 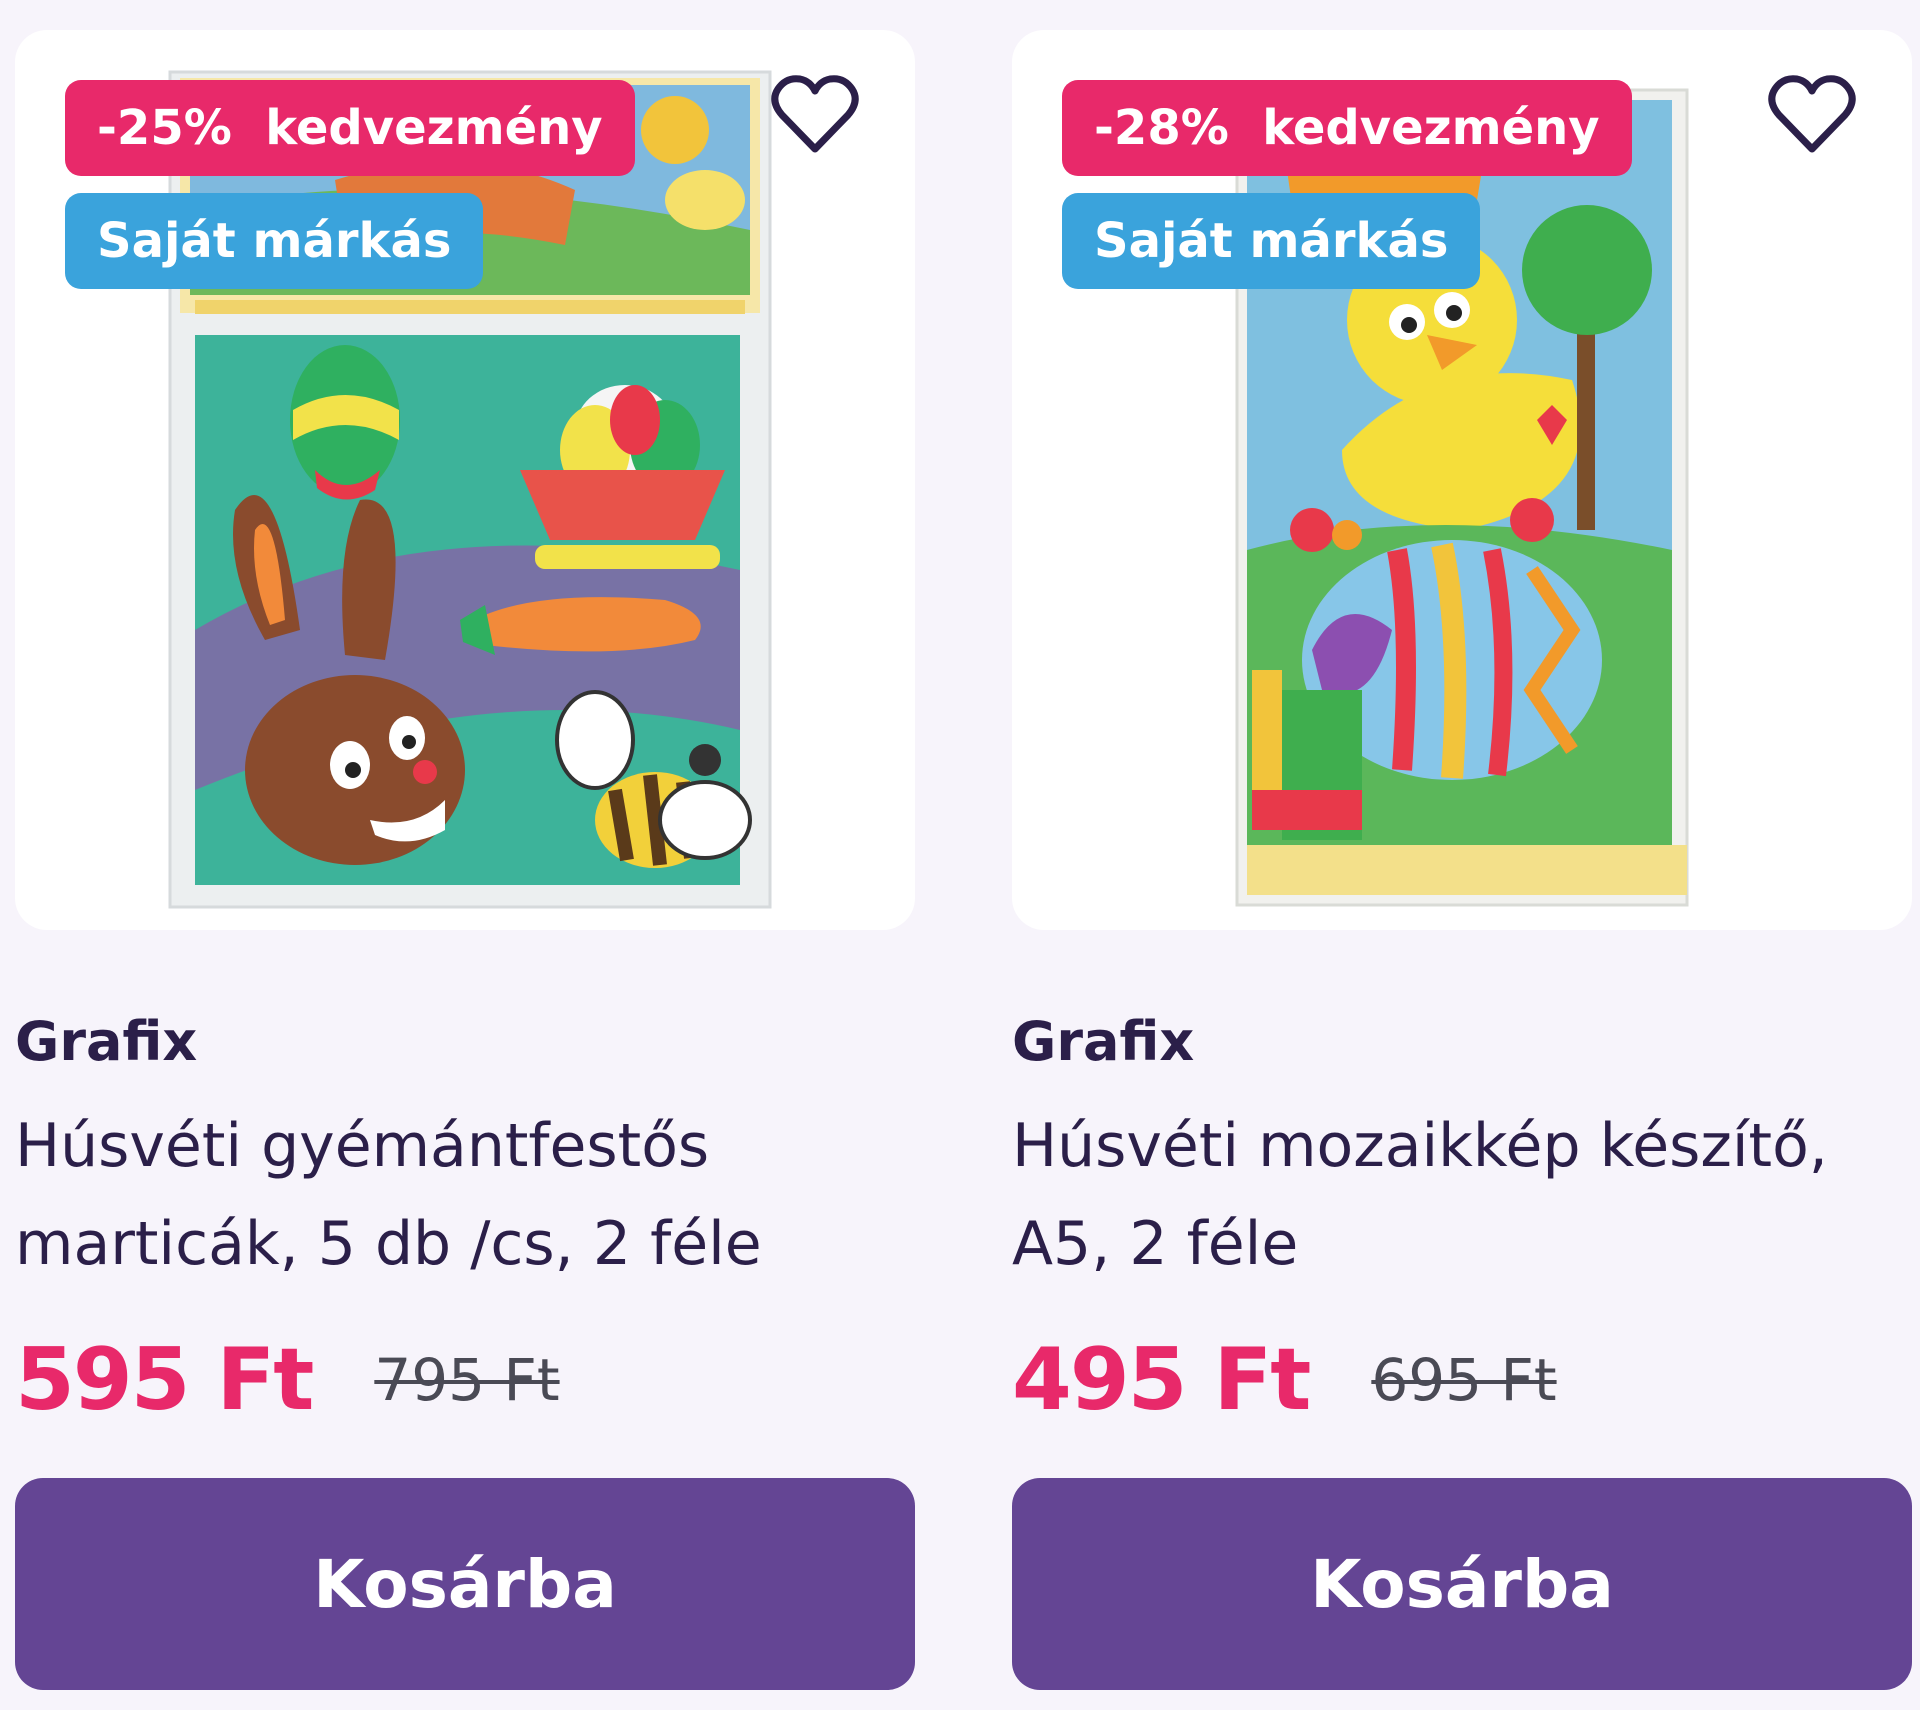 I want to click on discount-badge: -25% kedvezmény, so click(x=350, y=128).